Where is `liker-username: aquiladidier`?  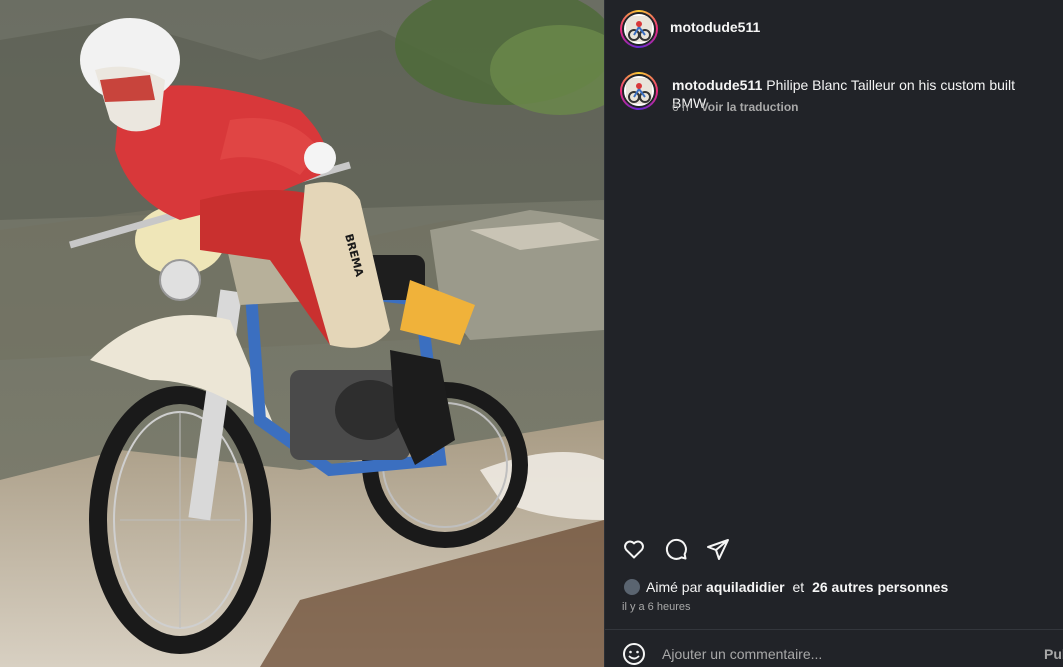 liker-username: aquiladidier is located at coordinates (745, 587).